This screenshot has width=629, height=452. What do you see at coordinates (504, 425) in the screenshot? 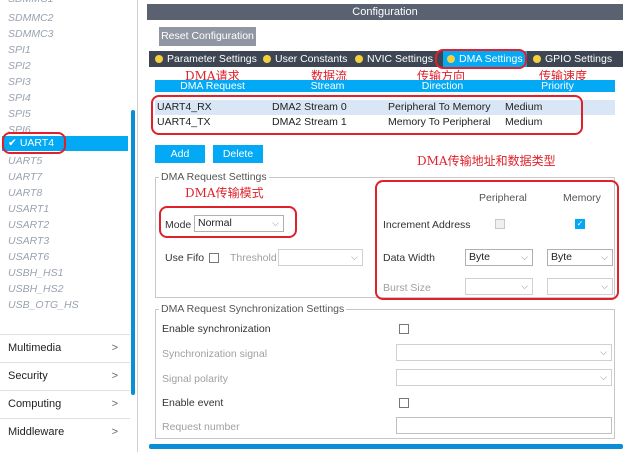
I see `request-number-input` at bounding box center [504, 425].